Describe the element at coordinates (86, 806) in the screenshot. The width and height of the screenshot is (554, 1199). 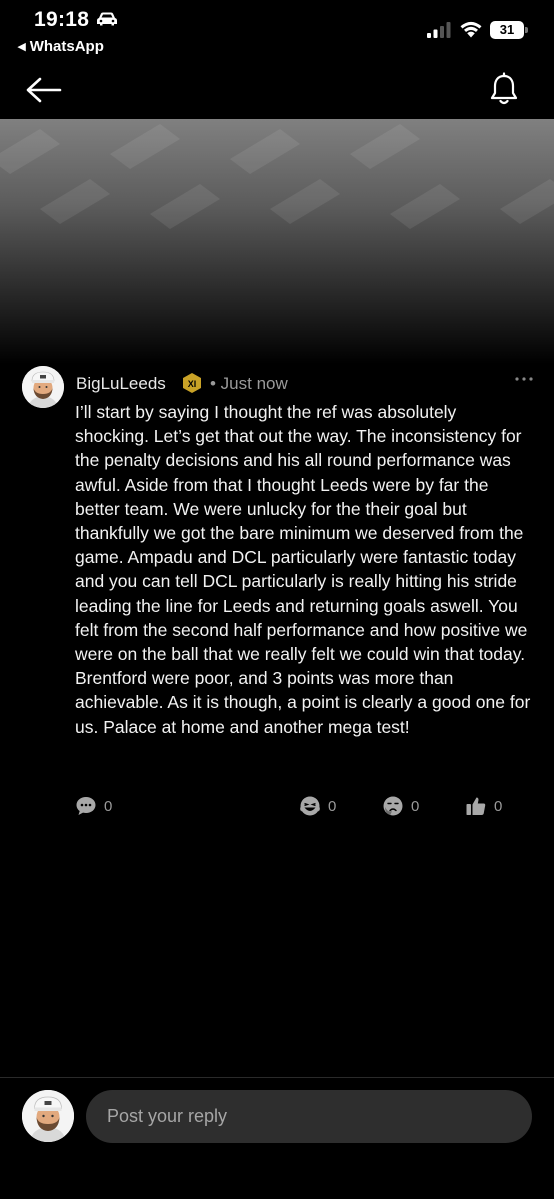
I see `comment-icon` at that location.